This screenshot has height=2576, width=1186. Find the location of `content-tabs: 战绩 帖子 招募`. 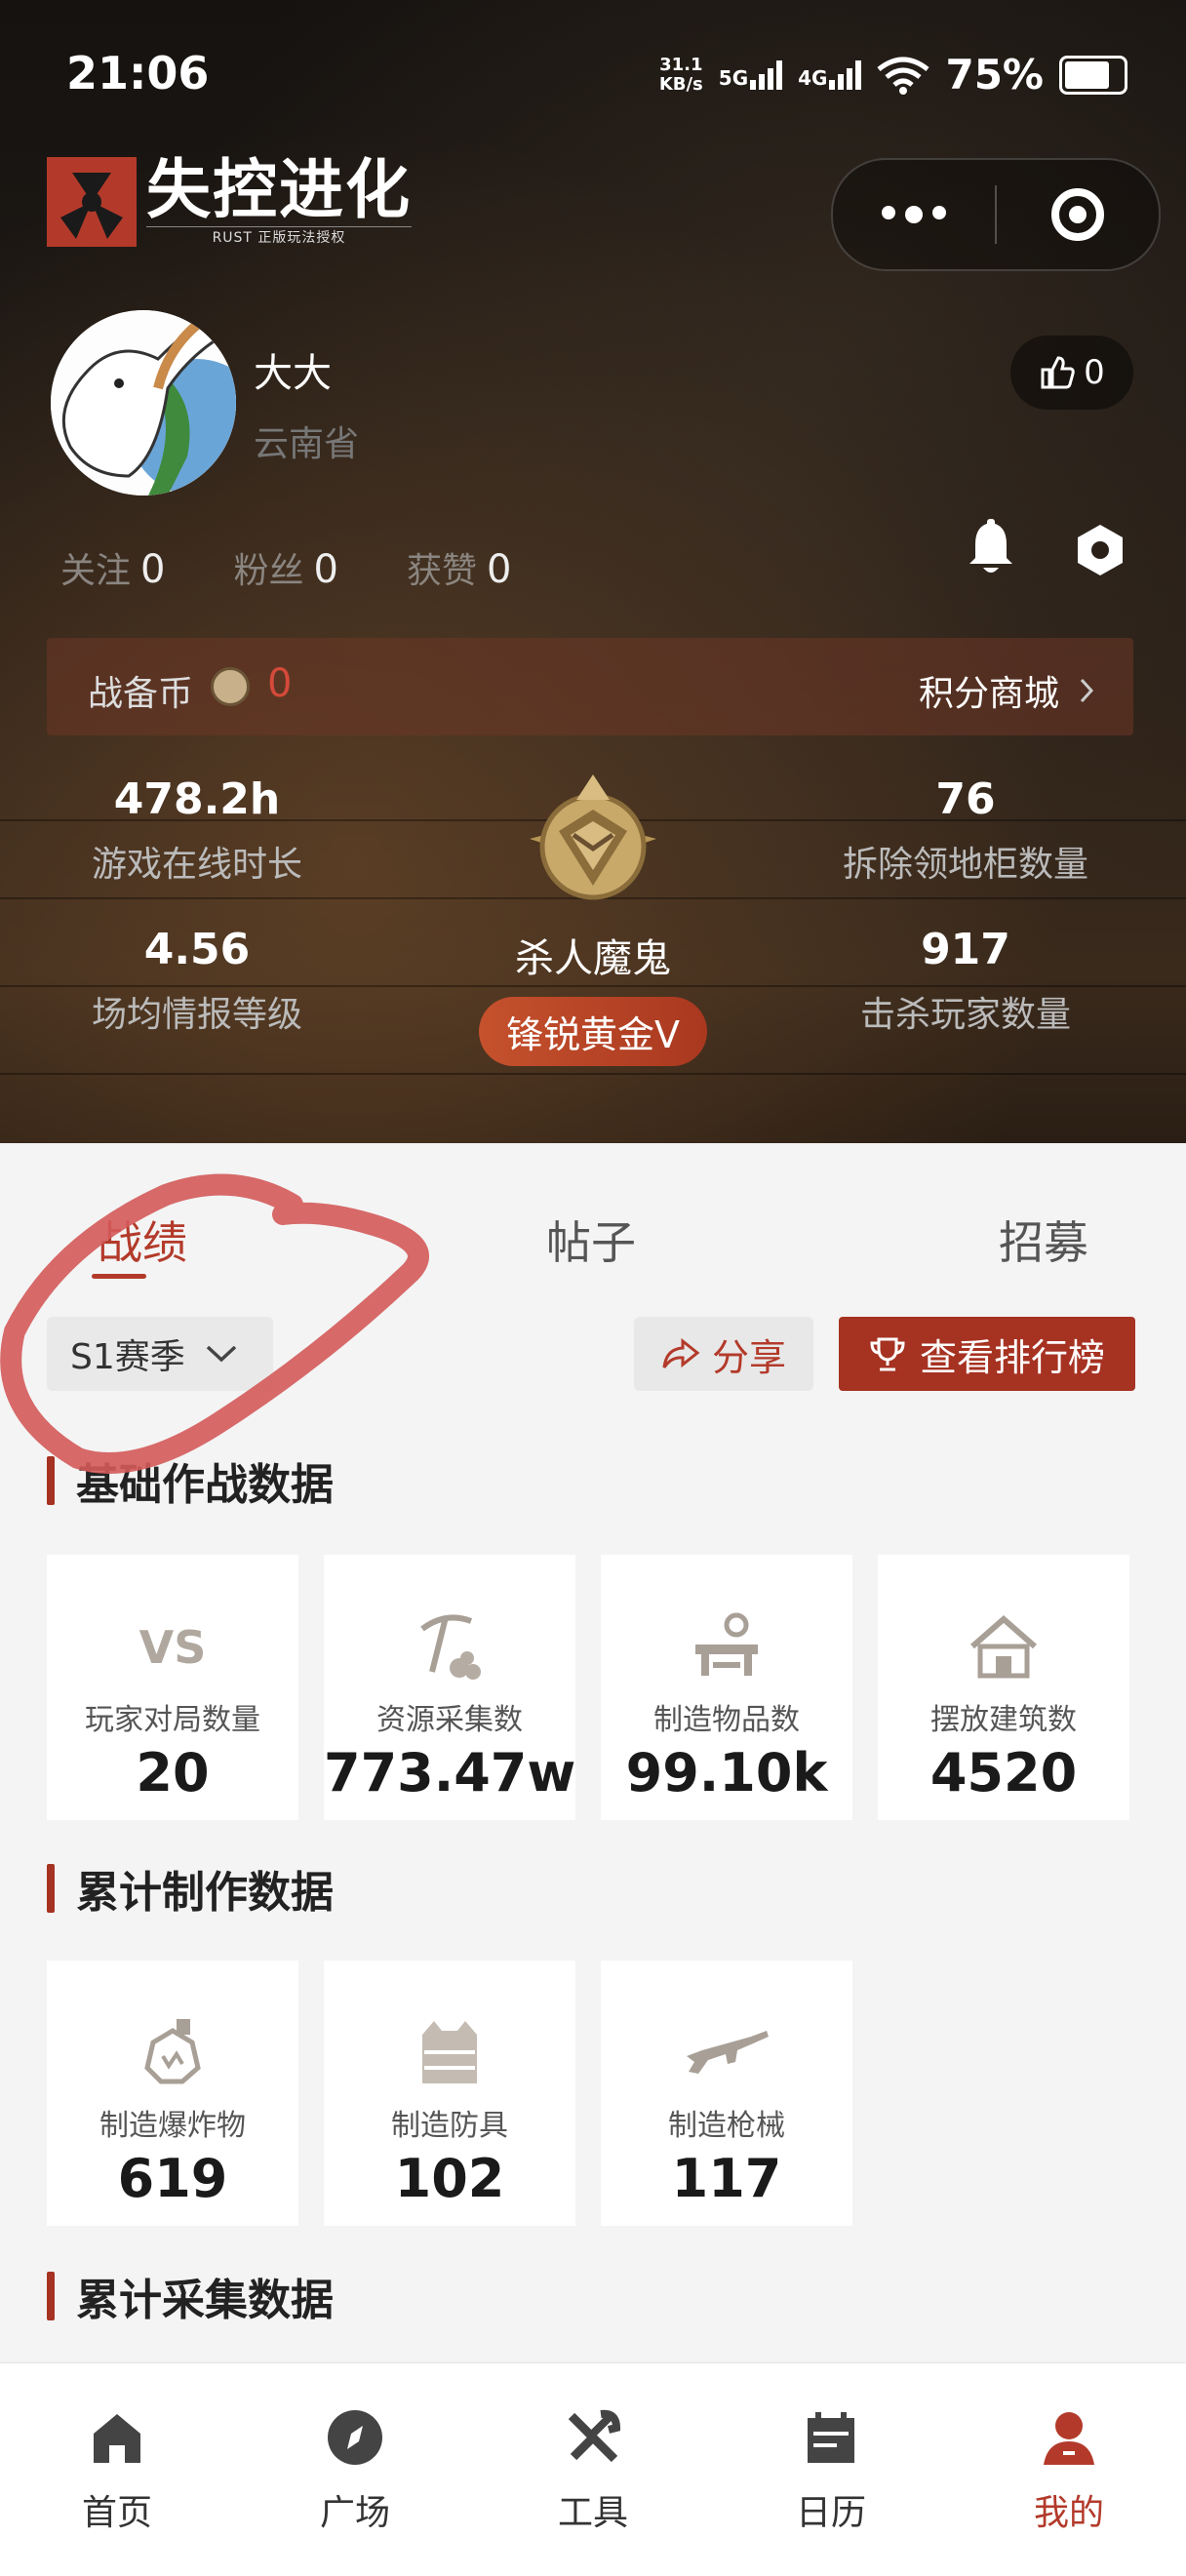

content-tabs: 战绩 帖子 招募 is located at coordinates (593, 1247).